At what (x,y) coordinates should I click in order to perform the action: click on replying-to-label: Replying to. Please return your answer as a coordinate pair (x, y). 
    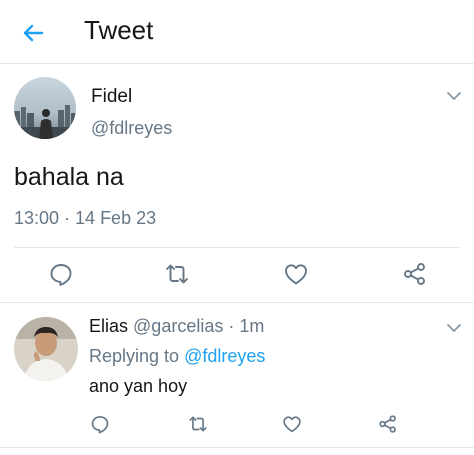
    Looking at the image, I should click on (134, 356).